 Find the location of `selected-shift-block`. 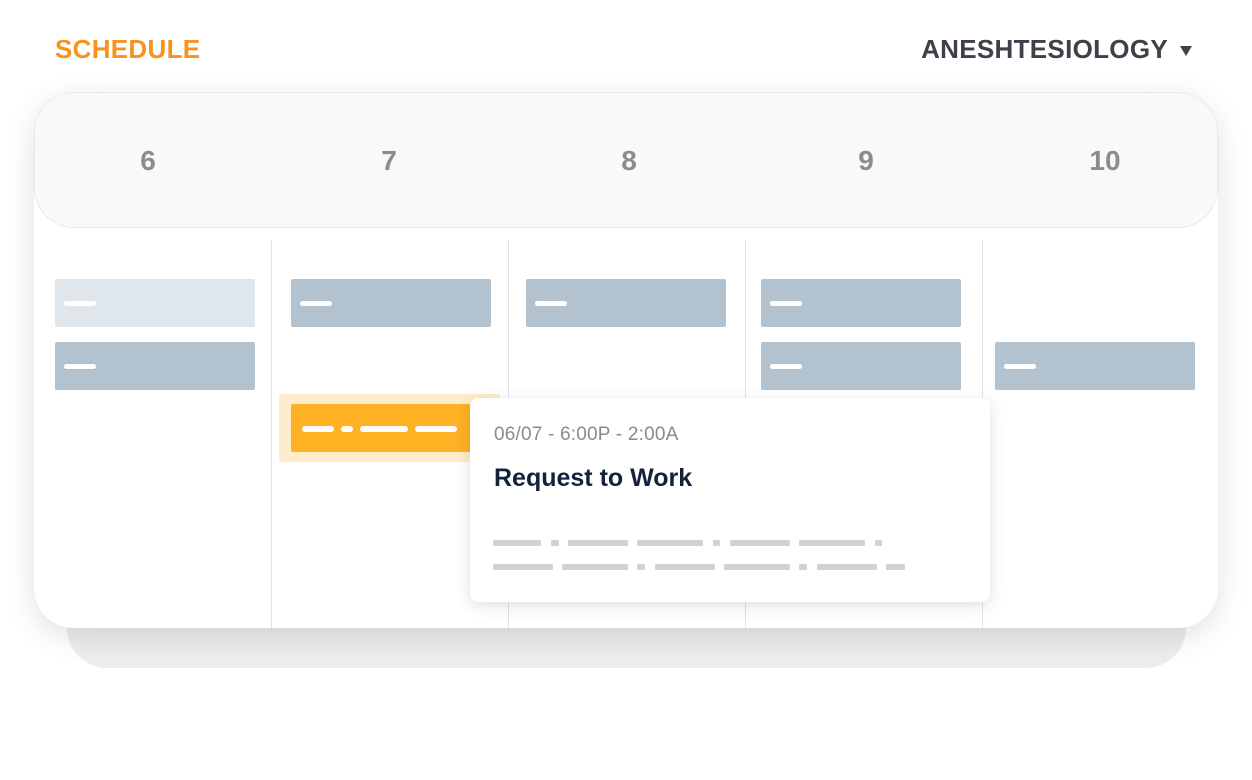

selected-shift-block is located at coordinates (395, 428).